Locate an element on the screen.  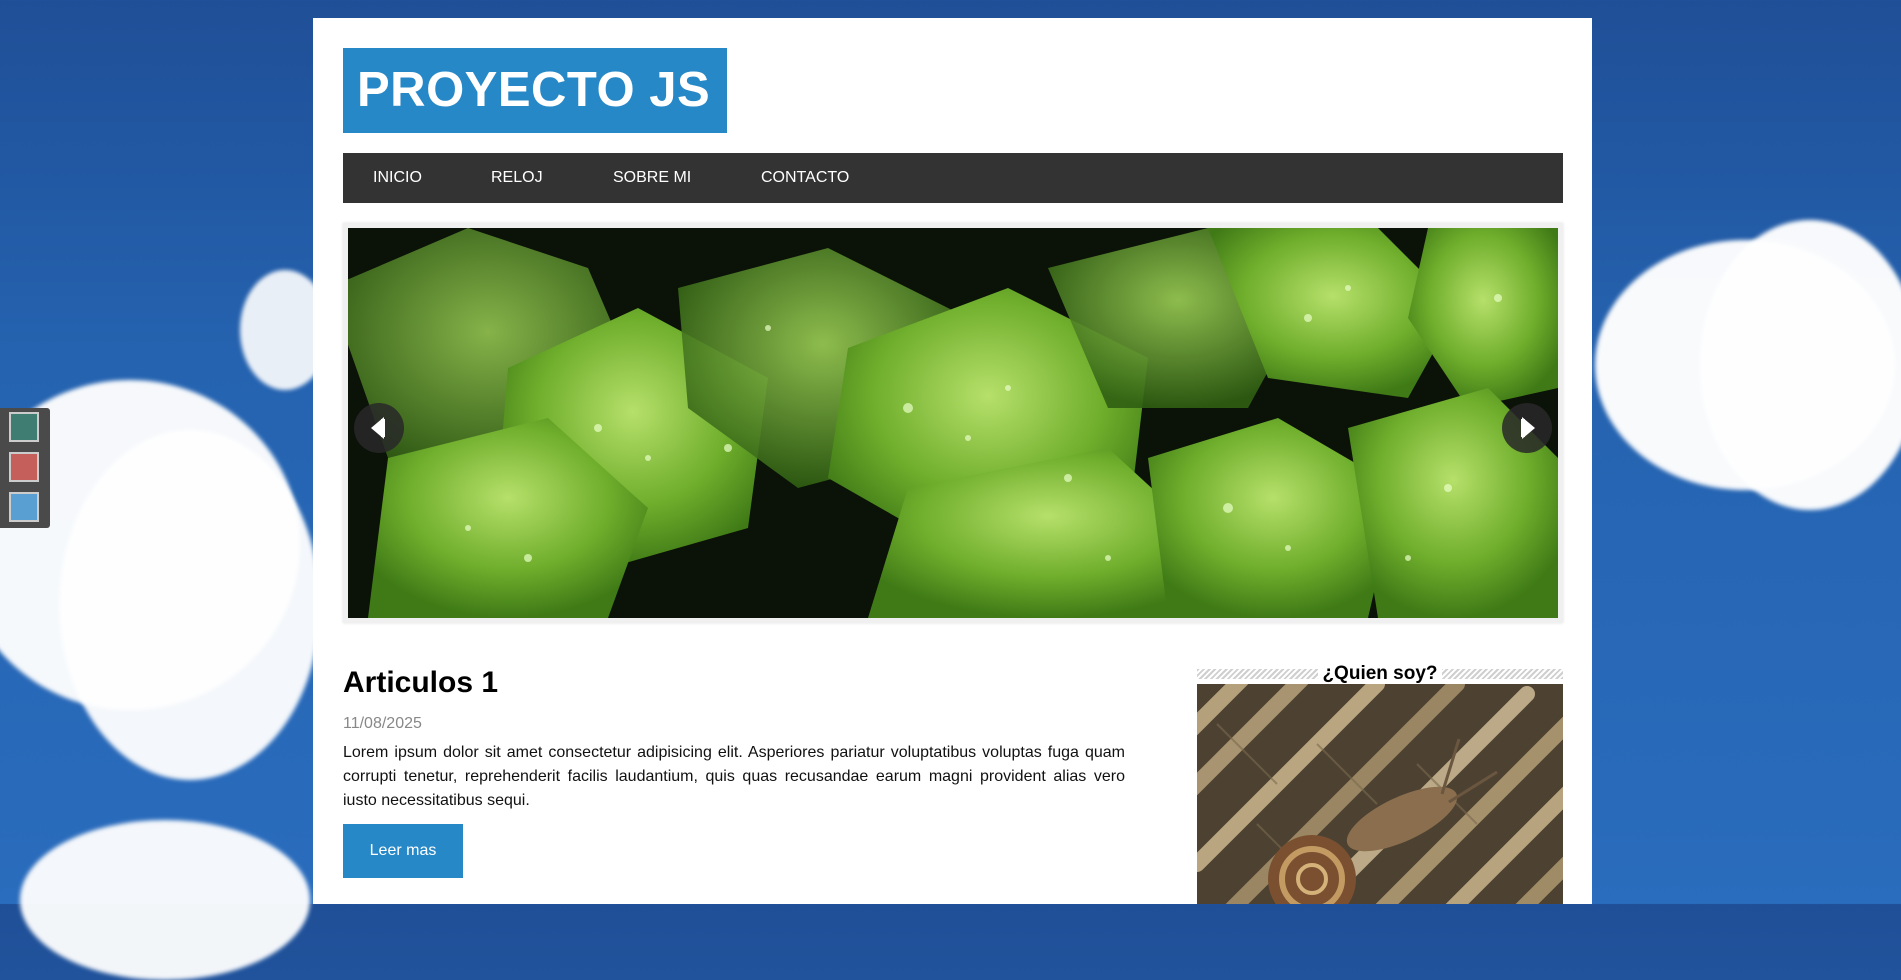
theme-green-button is located at coordinates (24, 427).